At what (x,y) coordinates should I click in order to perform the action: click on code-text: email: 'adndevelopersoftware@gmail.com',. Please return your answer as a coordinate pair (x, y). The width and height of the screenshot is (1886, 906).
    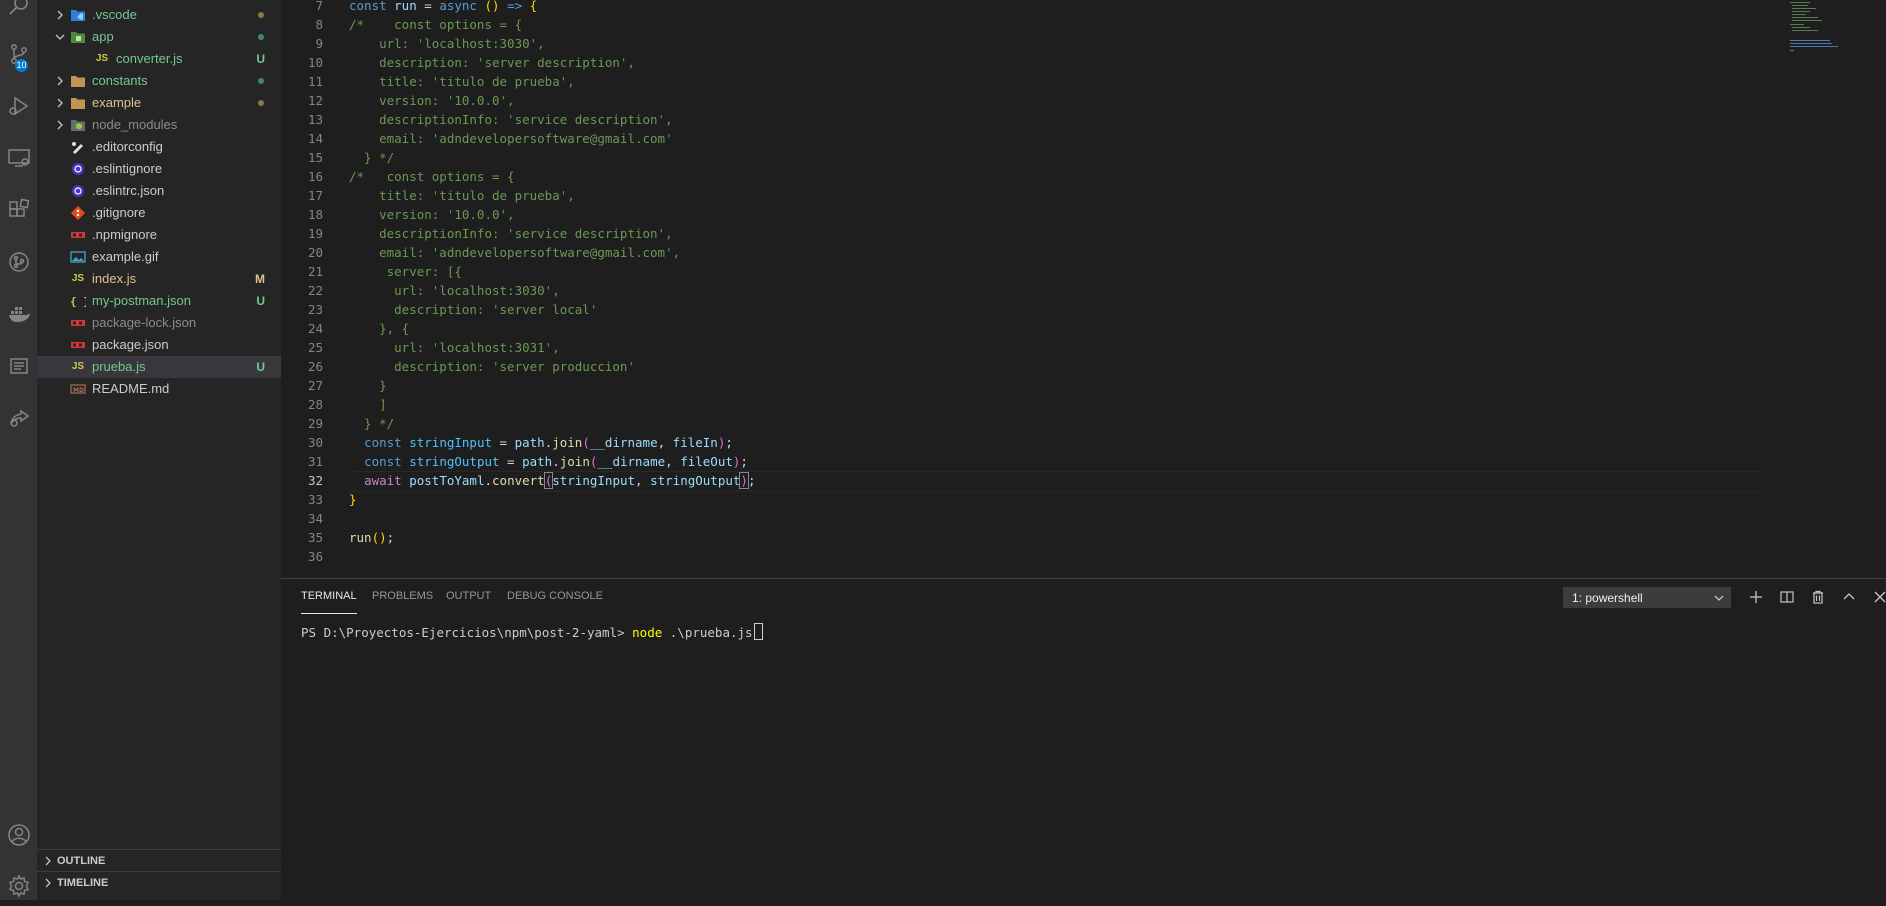
    Looking at the image, I should click on (514, 252).